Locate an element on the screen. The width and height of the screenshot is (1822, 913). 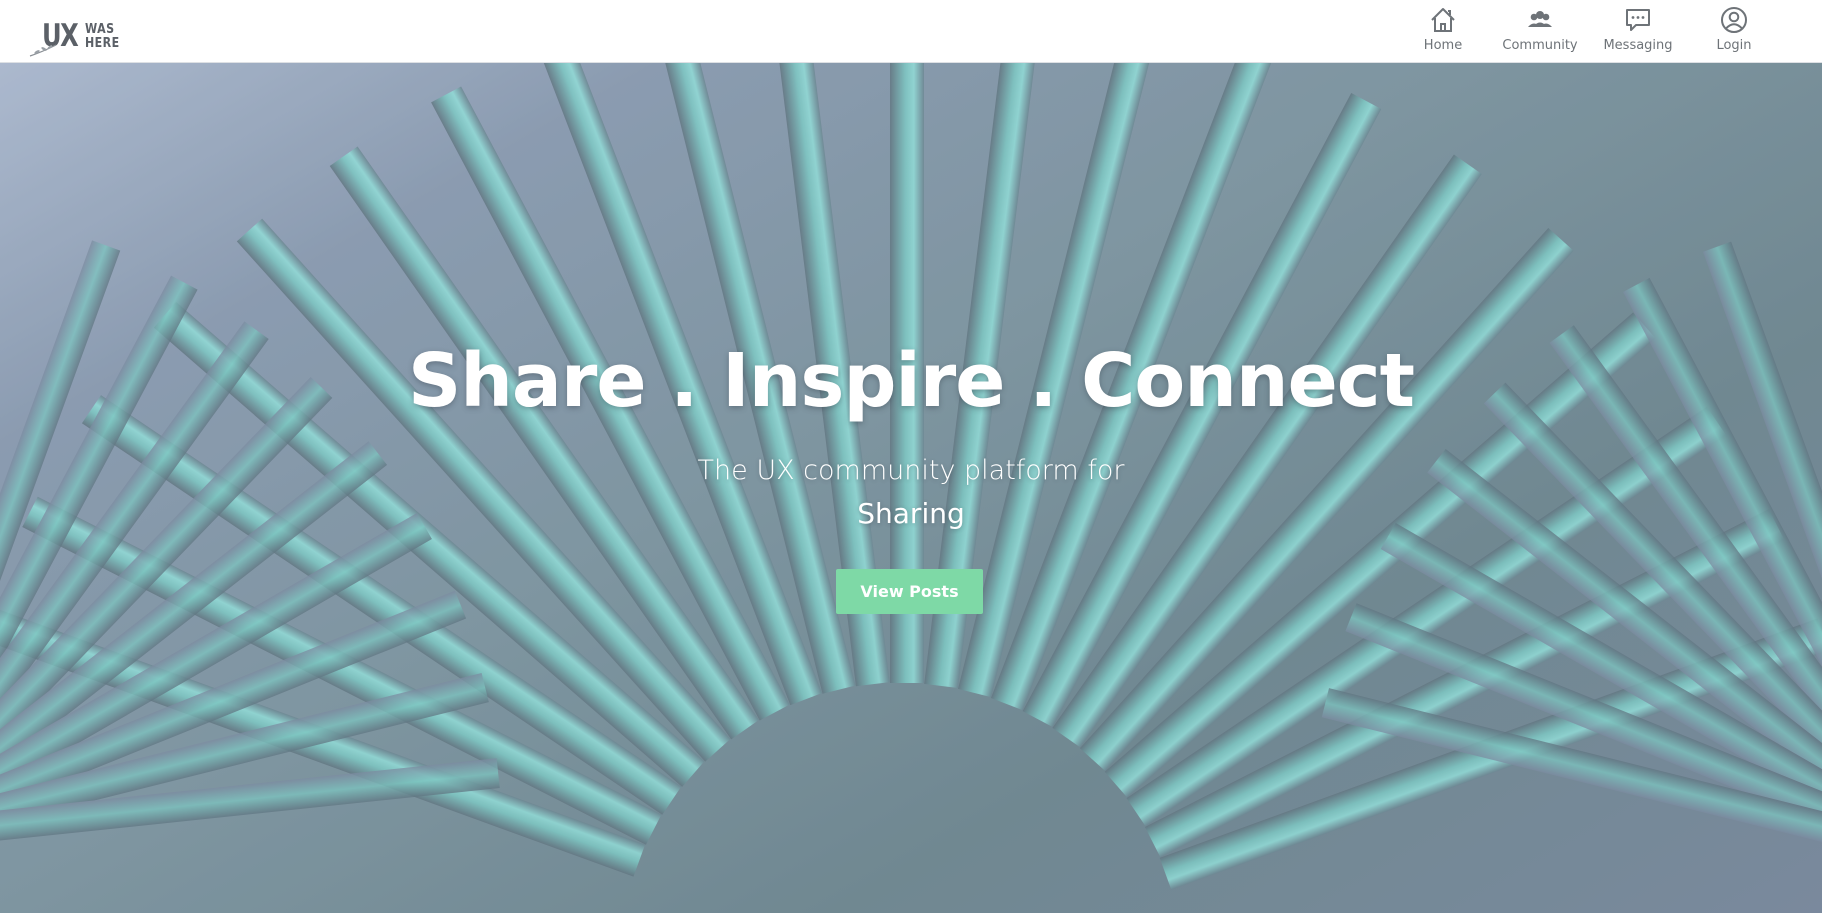
nav-item-login: Login is located at coordinates (1734, 29).